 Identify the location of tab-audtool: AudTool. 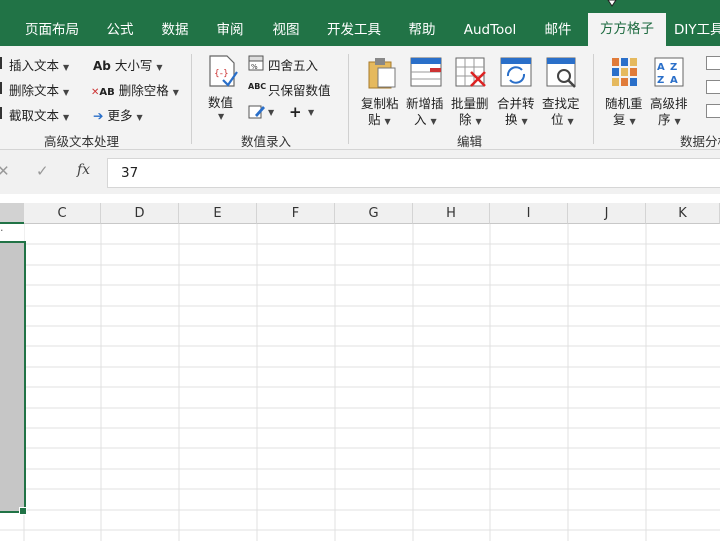
(490, 30).